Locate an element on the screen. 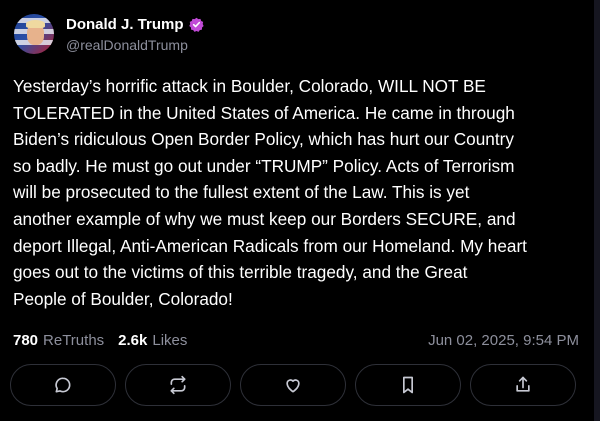 This screenshot has height=421, width=600. retruth-button is located at coordinates (178, 385).